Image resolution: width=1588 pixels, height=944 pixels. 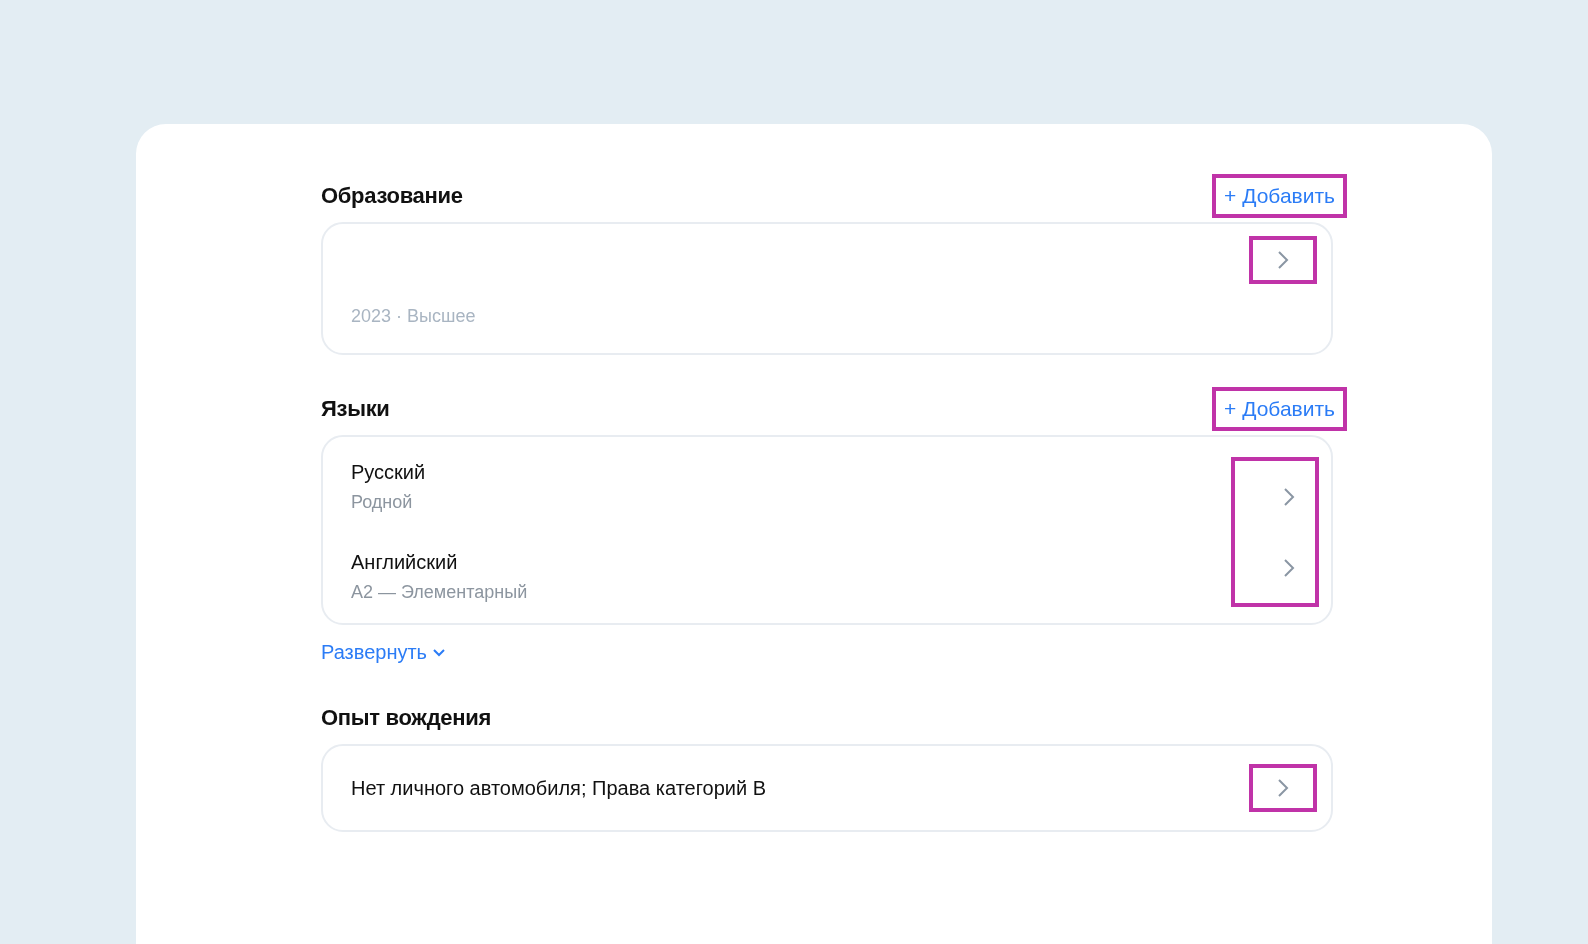 What do you see at coordinates (440, 592) in the screenshot?
I see `language-level: A2 — Элементарный` at bounding box center [440, 592].